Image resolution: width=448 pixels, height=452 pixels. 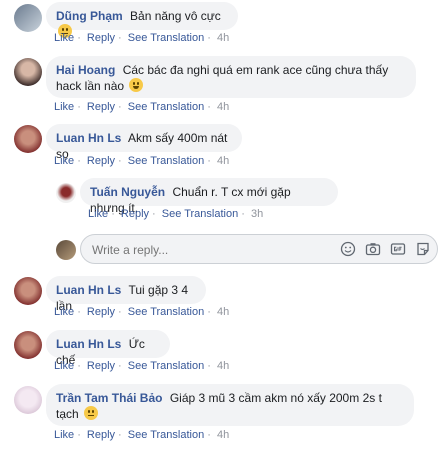 What do you see at coordinates (257, 214) in the screenshot?
I see `timestamp: 3h` at bounding box center [257, 214].